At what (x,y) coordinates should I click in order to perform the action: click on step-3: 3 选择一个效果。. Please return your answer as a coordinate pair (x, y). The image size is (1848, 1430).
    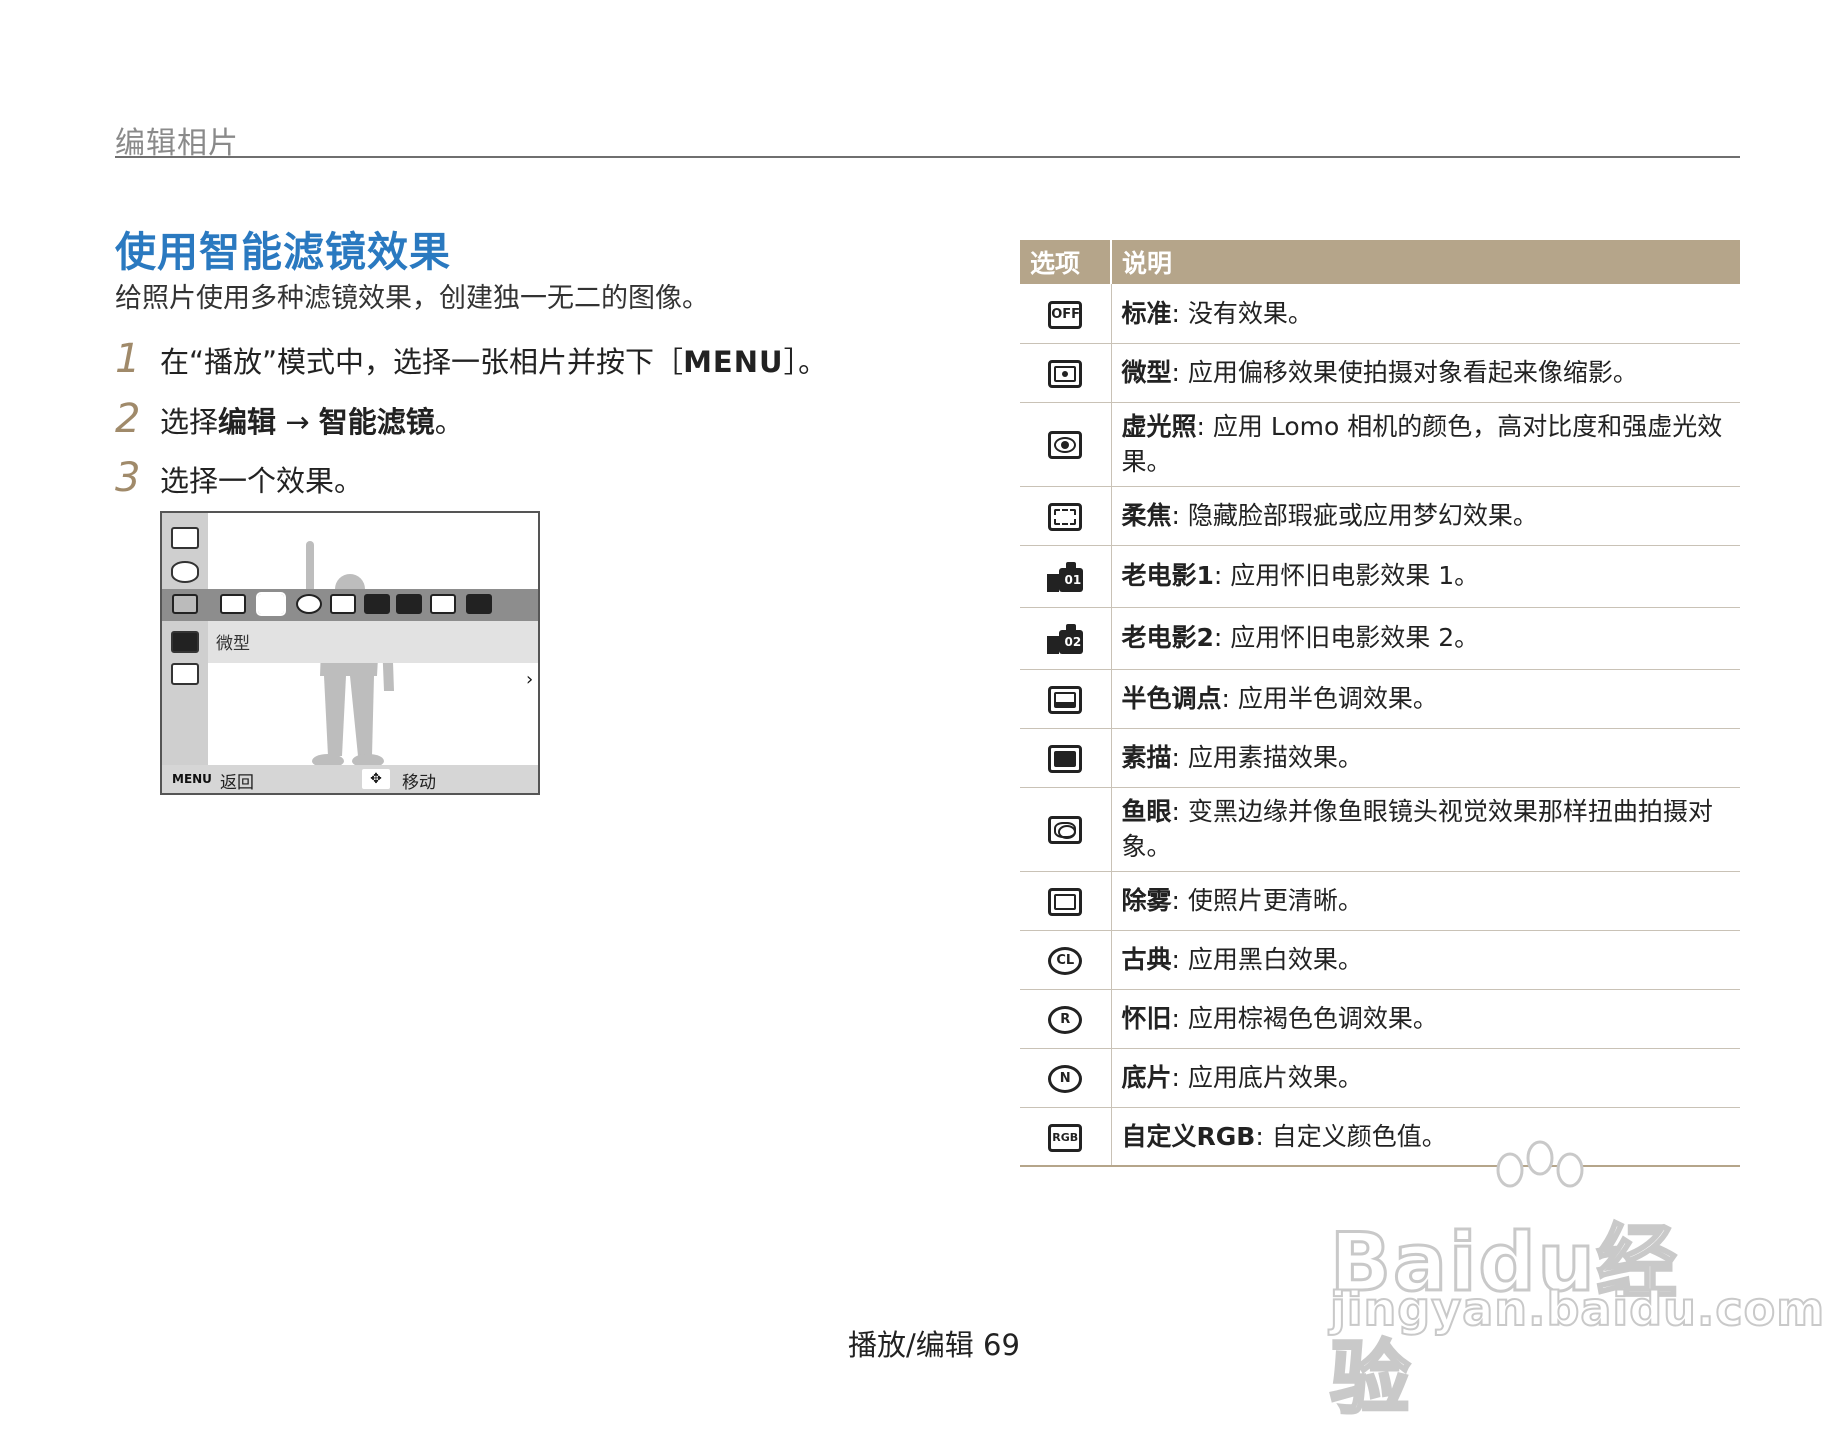
    Looking at the image, I should click on (239, 478).